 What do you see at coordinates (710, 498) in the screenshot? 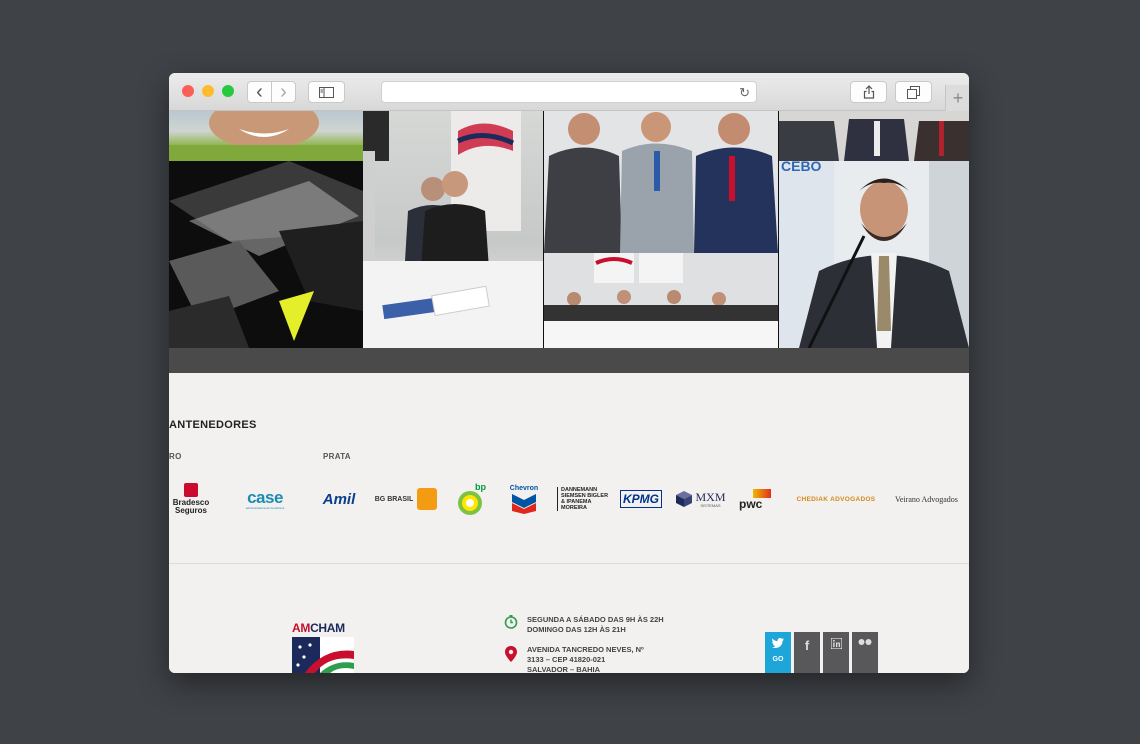
I see `mxm-wordmark: MXM SISTEMAS` at bounding box center [710, 498].